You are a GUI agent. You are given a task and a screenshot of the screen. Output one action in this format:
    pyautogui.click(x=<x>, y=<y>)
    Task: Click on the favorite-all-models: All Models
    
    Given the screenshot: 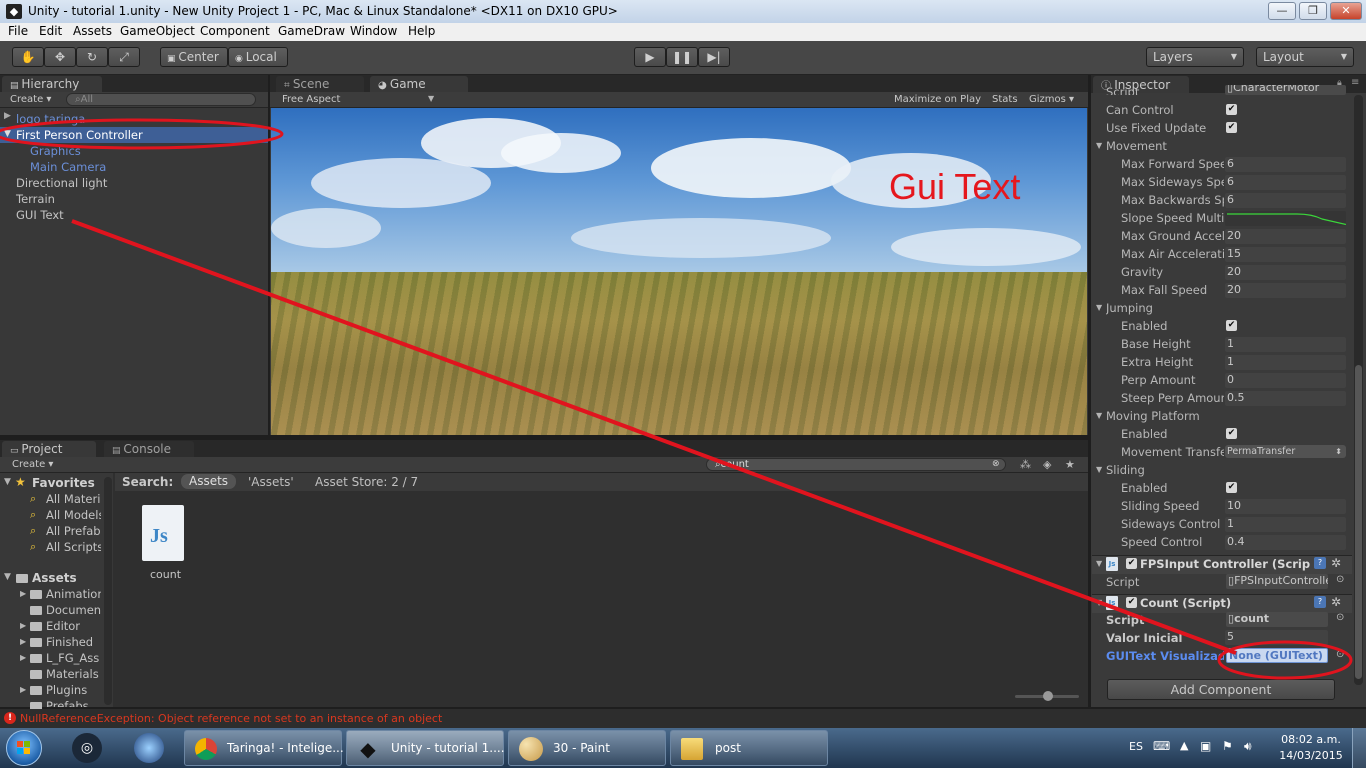 What is the action you would take?
    pyautogui.click(x=73, y=515)
    